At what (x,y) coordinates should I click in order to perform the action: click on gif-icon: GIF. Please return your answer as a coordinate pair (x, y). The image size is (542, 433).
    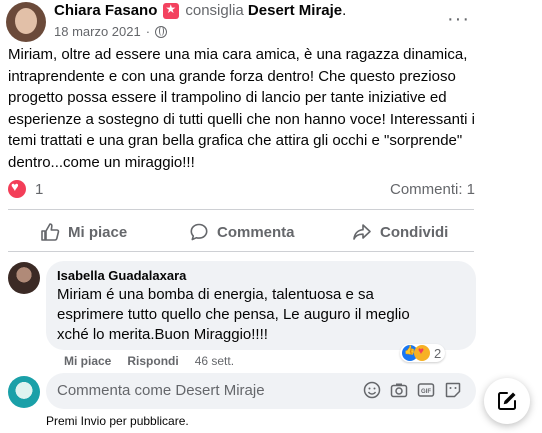
    Looking at the image, I should click on (426, 390).